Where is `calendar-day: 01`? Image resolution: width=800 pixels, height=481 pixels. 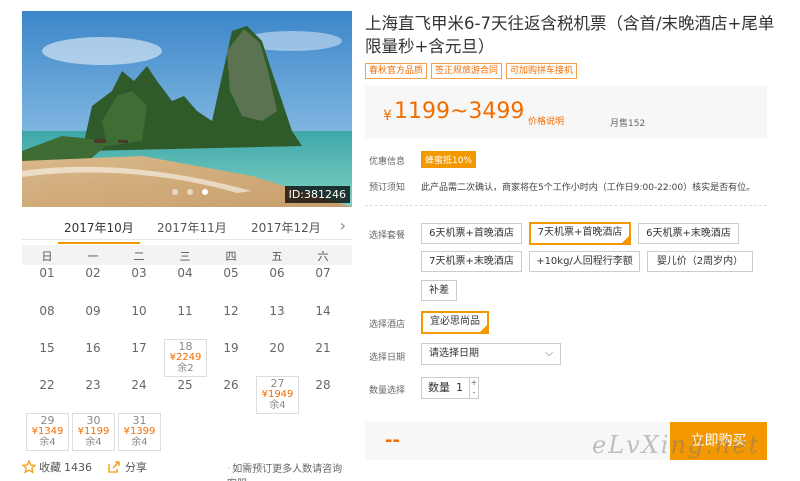 calendar-day: 01 is located at coordinates (47, 273).